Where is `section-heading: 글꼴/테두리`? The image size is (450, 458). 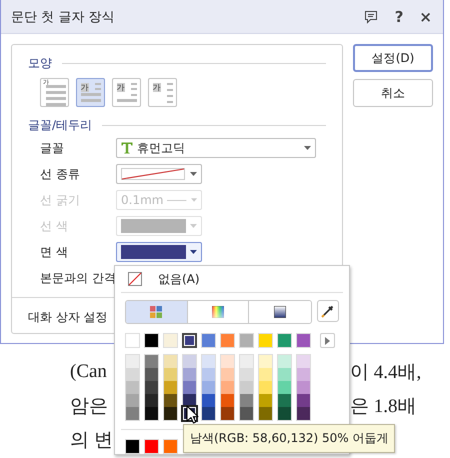 section-heading: 글꼴/테두리 is located at coordinates (60, 125).